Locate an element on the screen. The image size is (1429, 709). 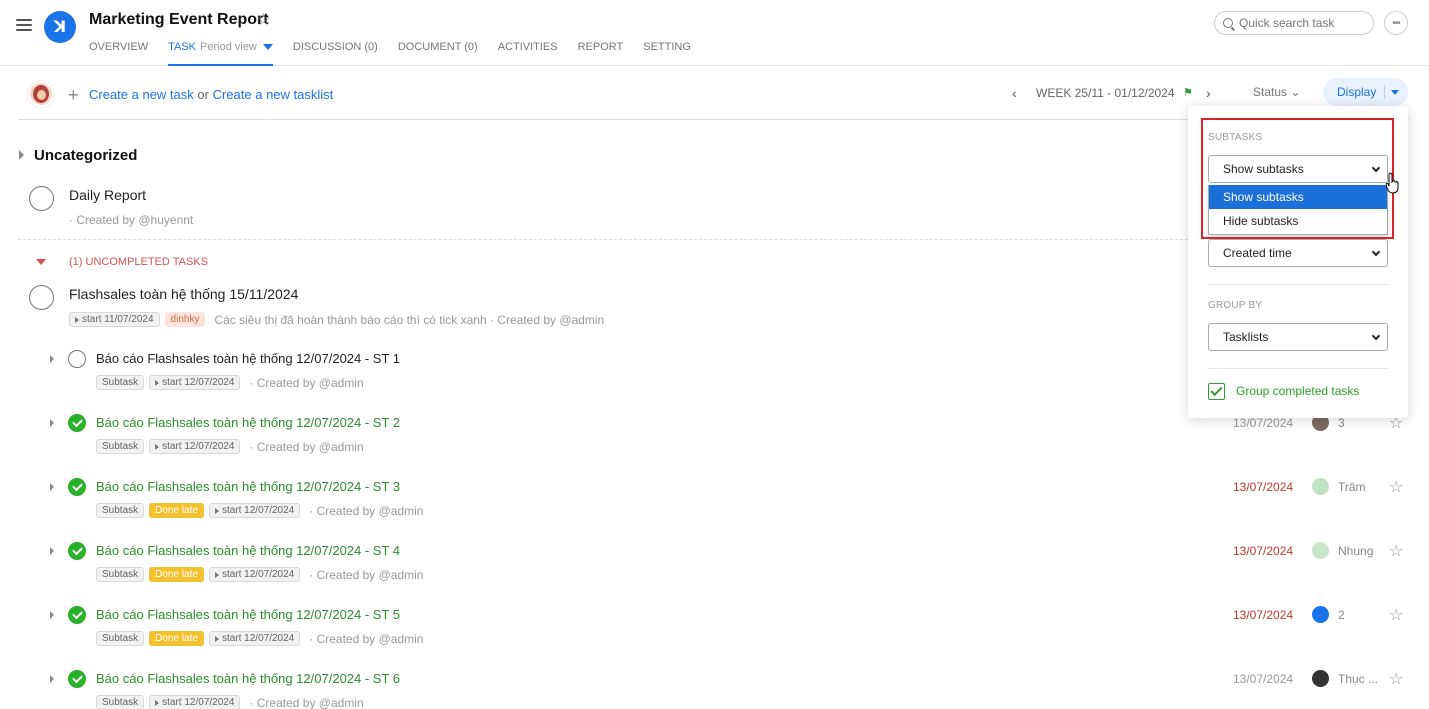
group-completed-checkbox is located at coordinates (1216, 391).